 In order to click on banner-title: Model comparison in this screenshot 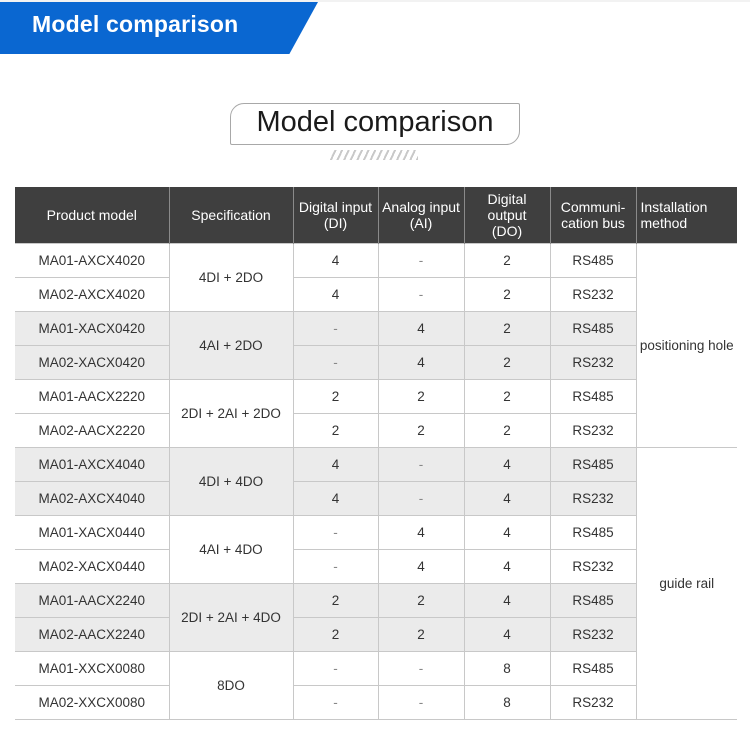, I will do `click(135, 24)`.